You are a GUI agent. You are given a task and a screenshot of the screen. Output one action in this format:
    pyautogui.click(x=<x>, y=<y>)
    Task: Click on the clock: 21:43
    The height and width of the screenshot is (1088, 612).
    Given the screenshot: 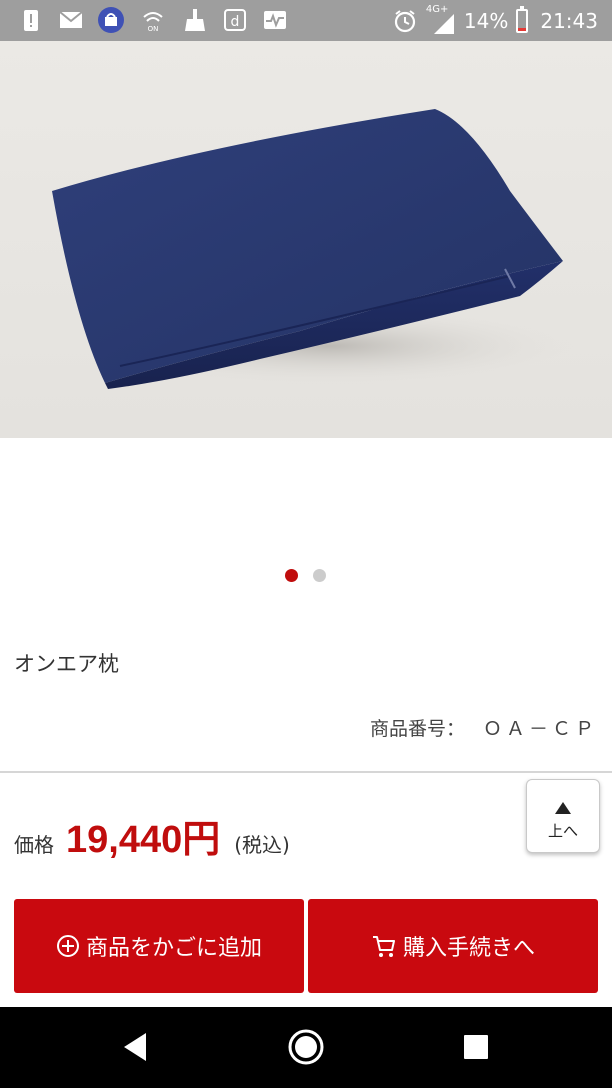 What is the action you would take?
    pyautogui.click(x=569, y=20)
    